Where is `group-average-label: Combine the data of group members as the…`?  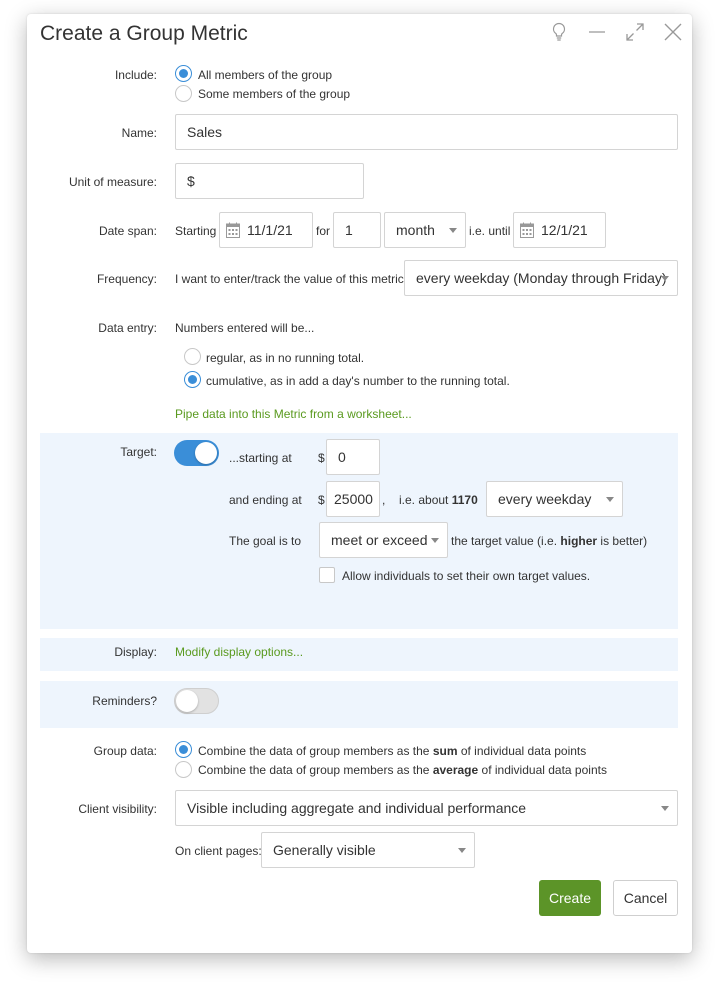 group-average-label: Combine the data of group members as the… is located at coordinates (402, 770).